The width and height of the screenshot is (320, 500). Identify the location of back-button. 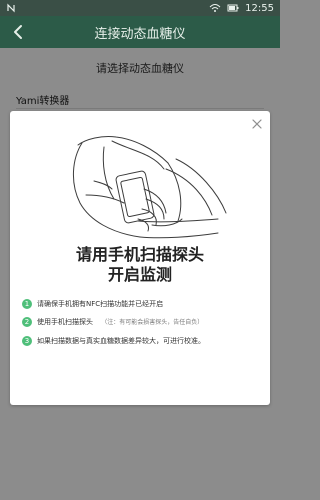
(18, 32).